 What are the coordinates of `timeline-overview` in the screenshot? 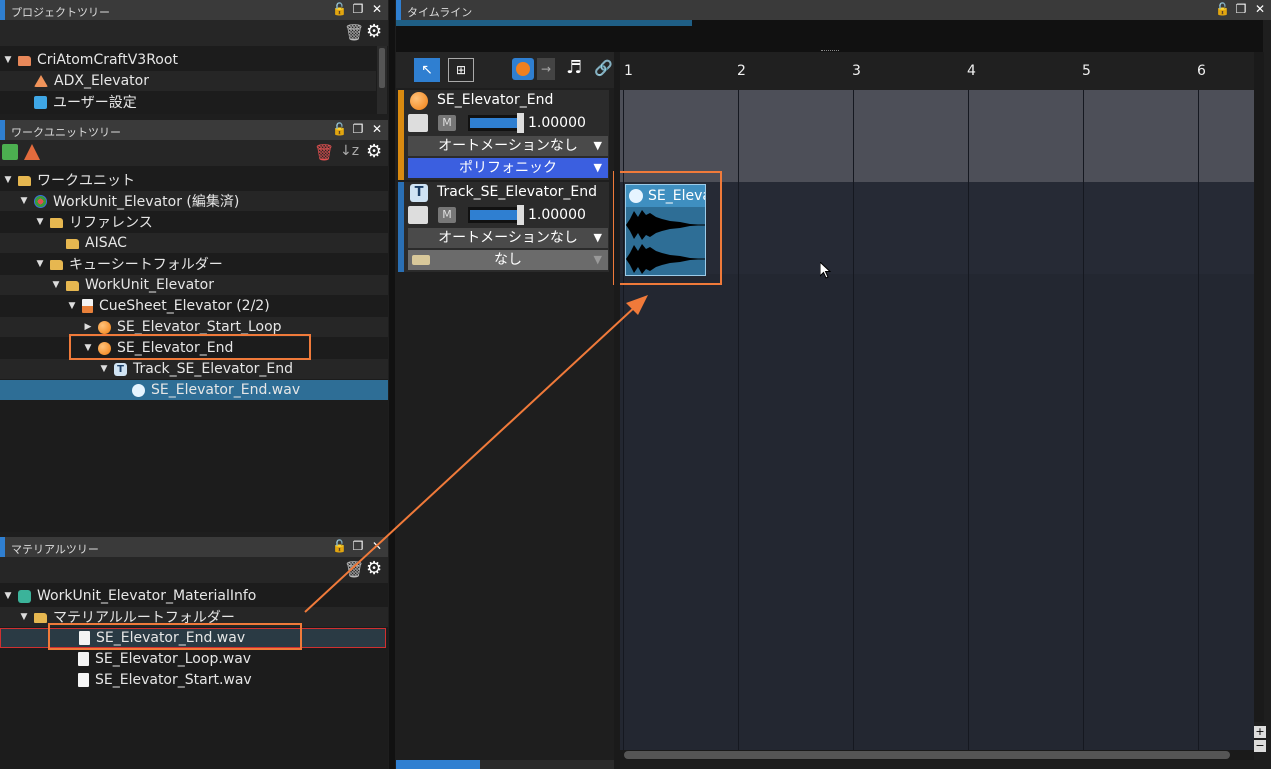 It's located at (829, 36).